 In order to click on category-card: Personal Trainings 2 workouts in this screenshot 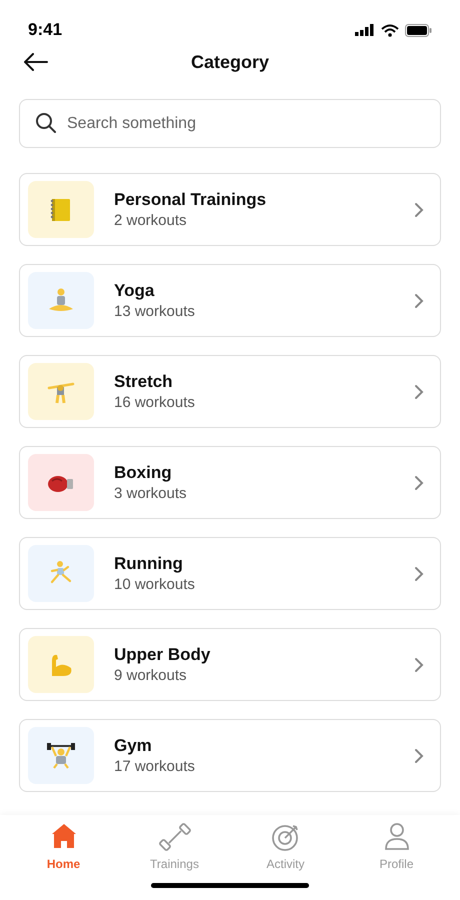, I will do `click(230, 209)`.